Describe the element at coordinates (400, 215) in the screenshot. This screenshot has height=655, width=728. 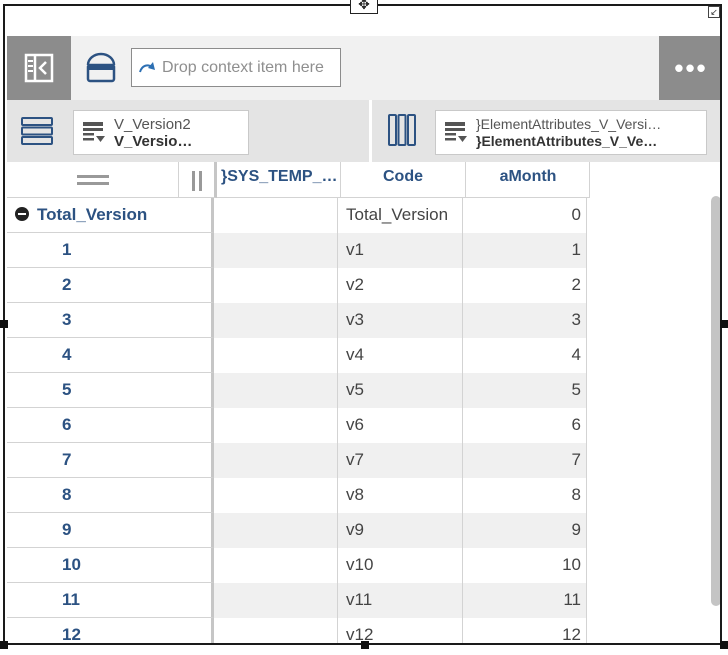
I see `code-cell: Total_Version` at that location.